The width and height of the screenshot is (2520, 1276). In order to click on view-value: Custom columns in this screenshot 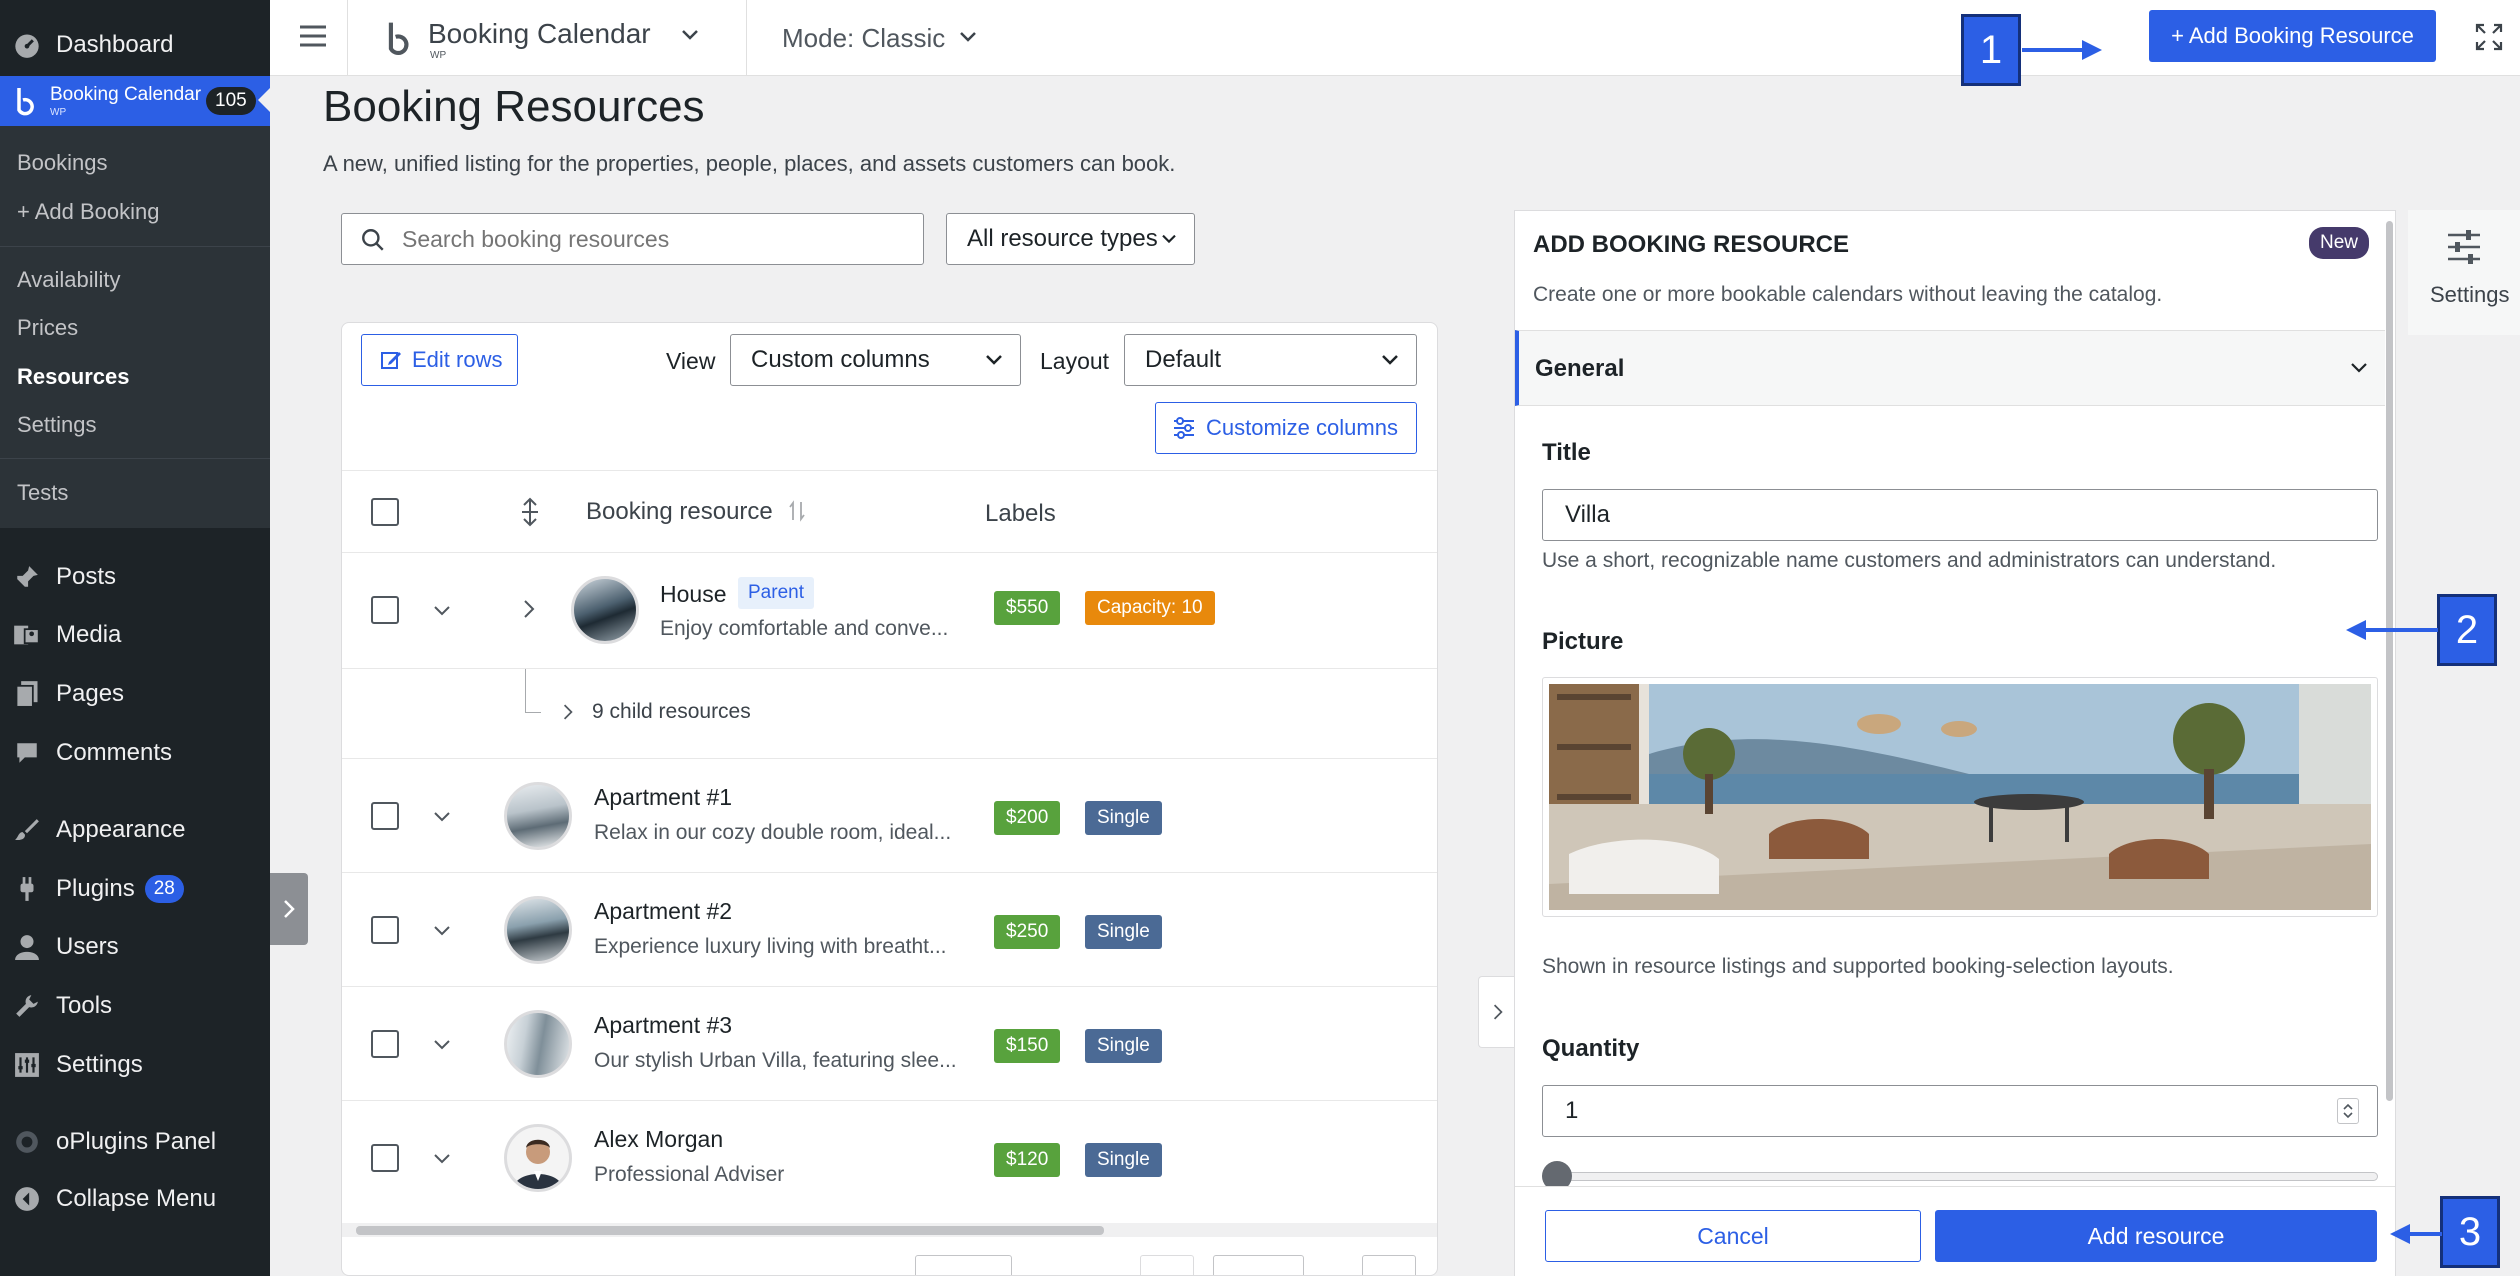, I will do `click(840, 359)`.